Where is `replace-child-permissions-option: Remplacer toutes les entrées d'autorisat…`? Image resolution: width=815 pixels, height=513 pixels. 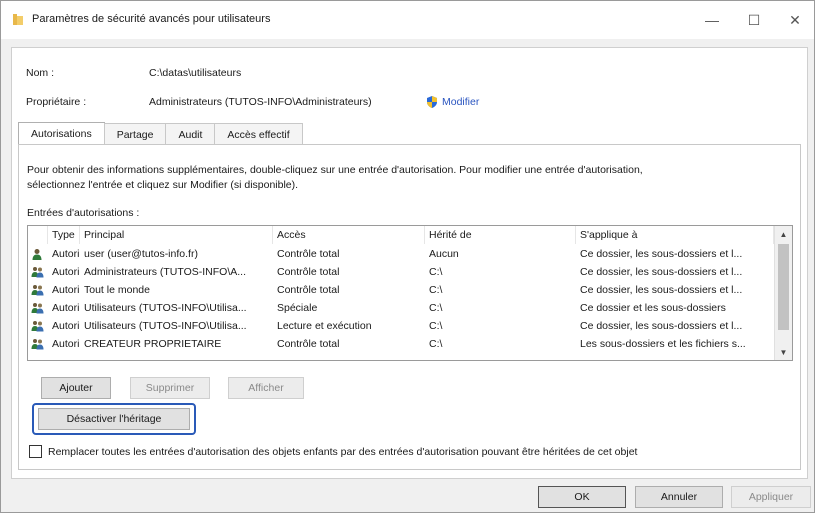 replace-child-permissions-option: Remplacer toutes les entrées d'autorisat… is located at coordinates (333, 451).